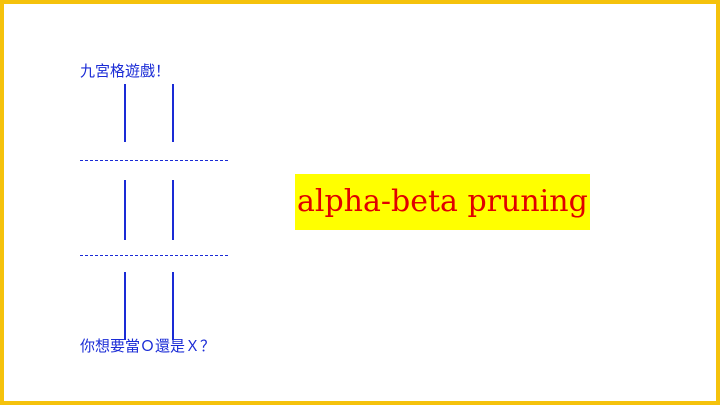 The width and height of the screenshot is (720, 405). I want to click on slide-heading: alpha-beta pruning, so click(442, 202).